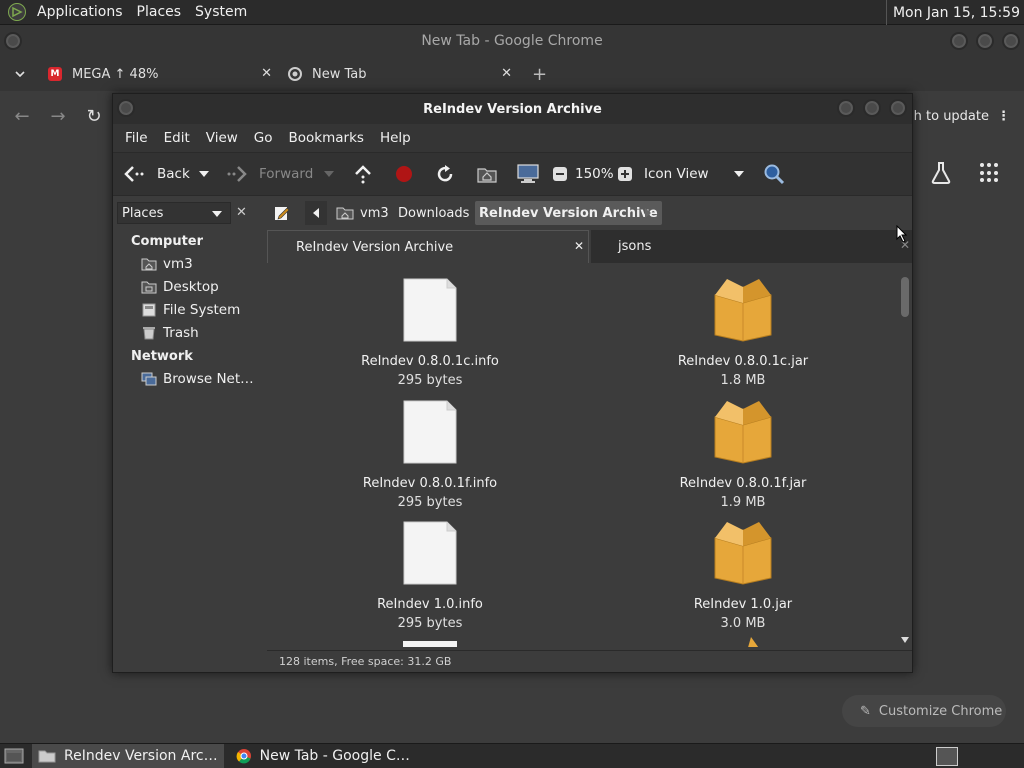 This screenshot has width=1024, height=768. Describe the element at coordinates (430, 456) in the screenshot. I see `file-item: ReIndev 0.8.0.1f.info 295 bytes` at that location.